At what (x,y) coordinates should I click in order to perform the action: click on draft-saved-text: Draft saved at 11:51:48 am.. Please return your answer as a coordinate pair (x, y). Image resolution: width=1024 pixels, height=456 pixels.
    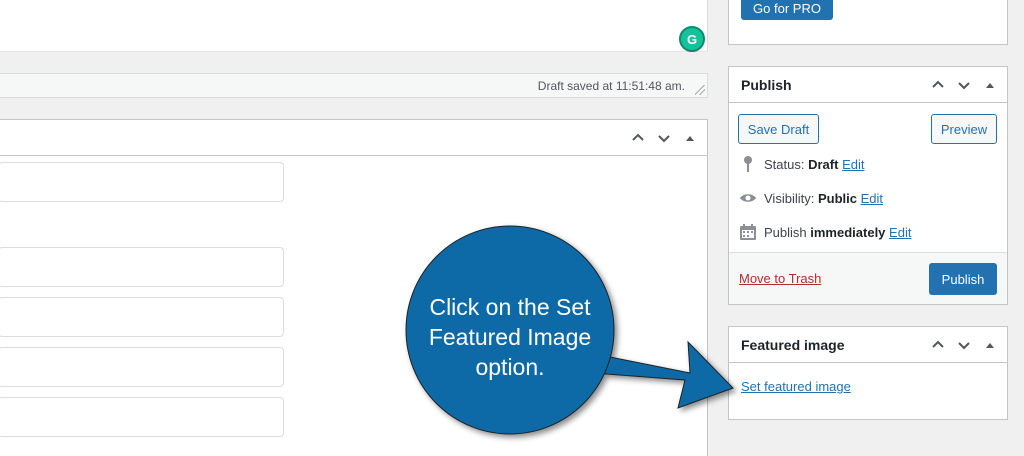
    Looking at the image, I should click on (611, 86).